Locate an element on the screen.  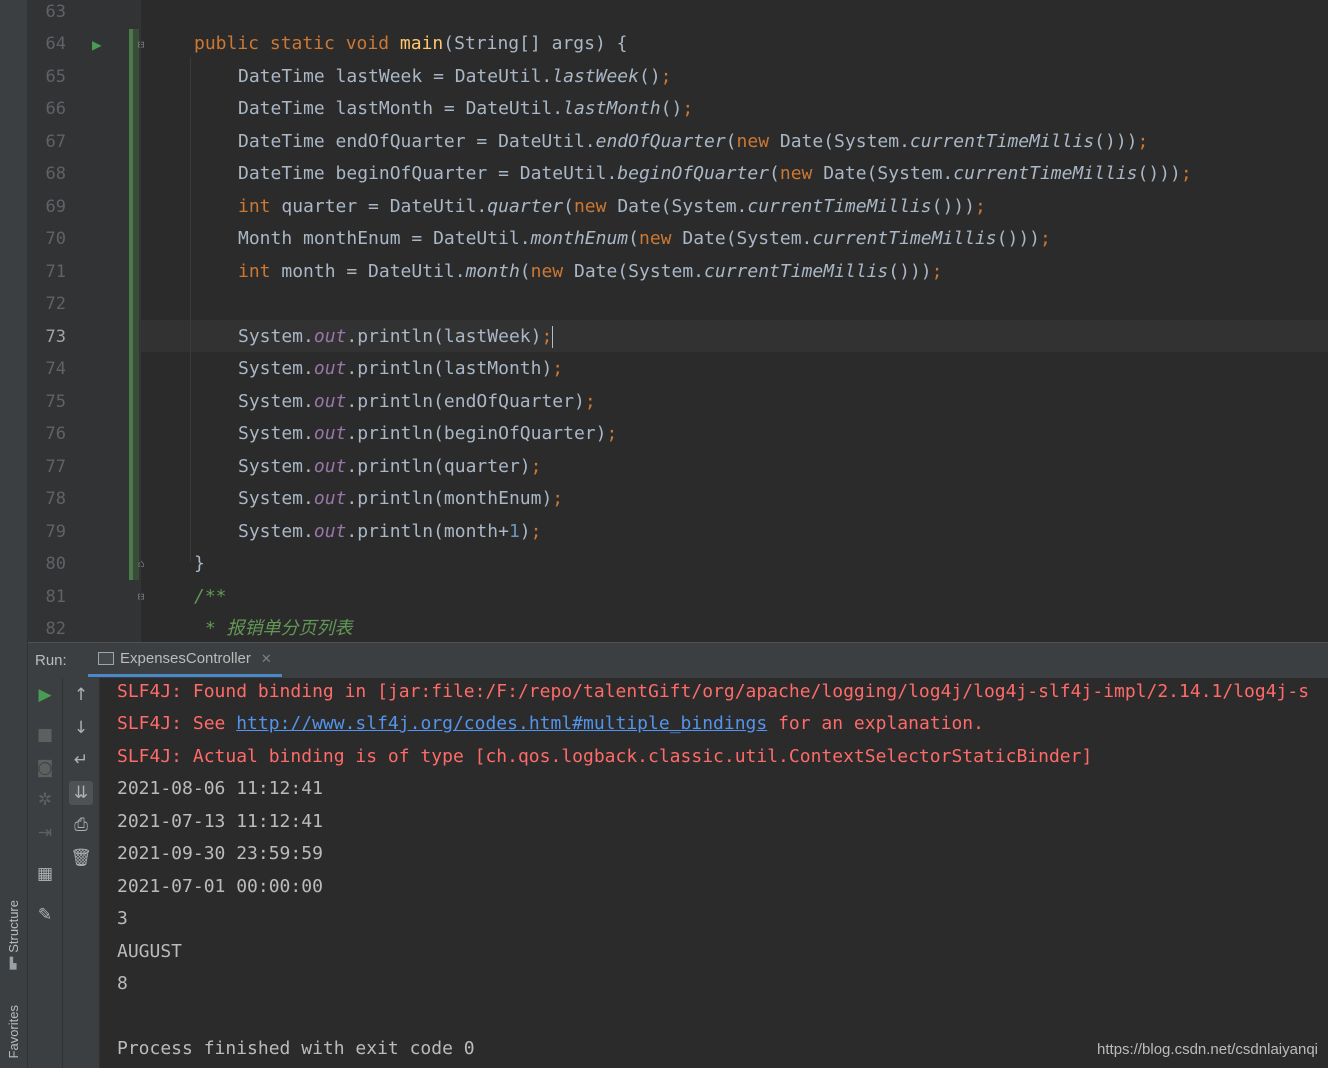
structure-tab: Structure ▙ is located at coordinates (13, 935).